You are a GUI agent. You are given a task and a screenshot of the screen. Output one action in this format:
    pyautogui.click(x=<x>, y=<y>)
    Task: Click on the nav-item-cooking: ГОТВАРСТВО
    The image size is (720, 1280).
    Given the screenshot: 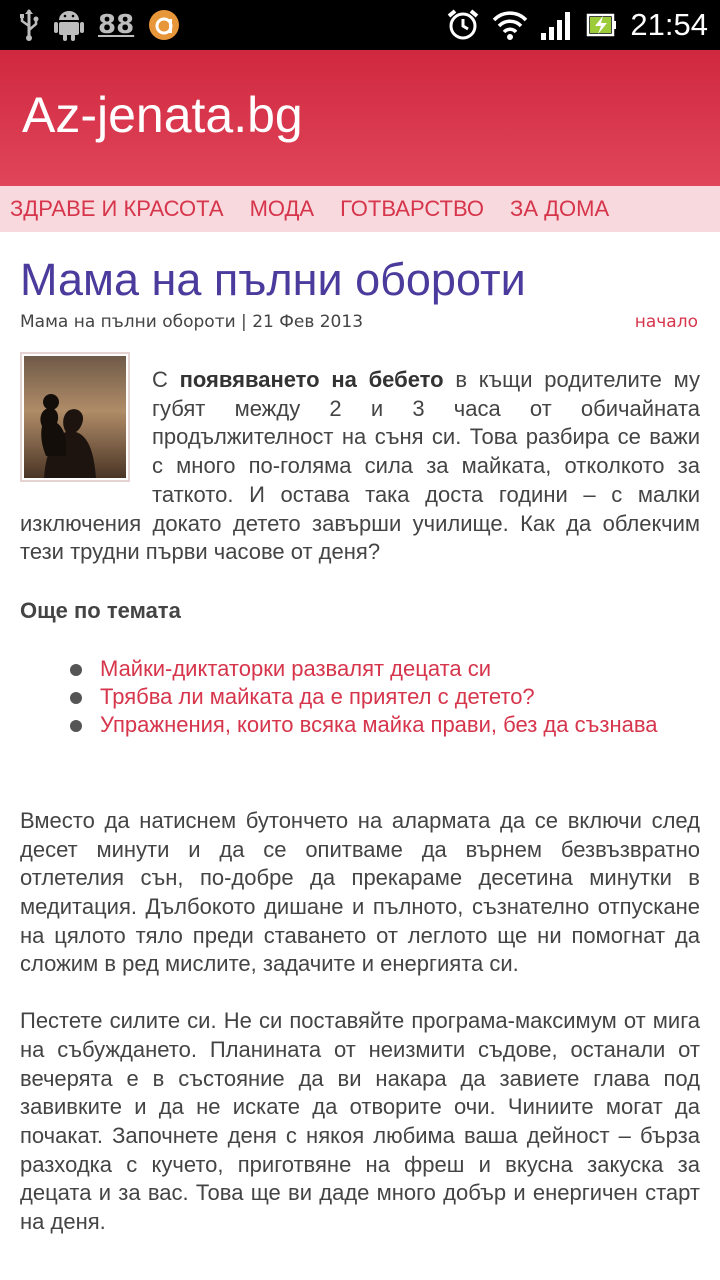 What is the action you would take?
    pyautogui.click(x=412, y=209)
    